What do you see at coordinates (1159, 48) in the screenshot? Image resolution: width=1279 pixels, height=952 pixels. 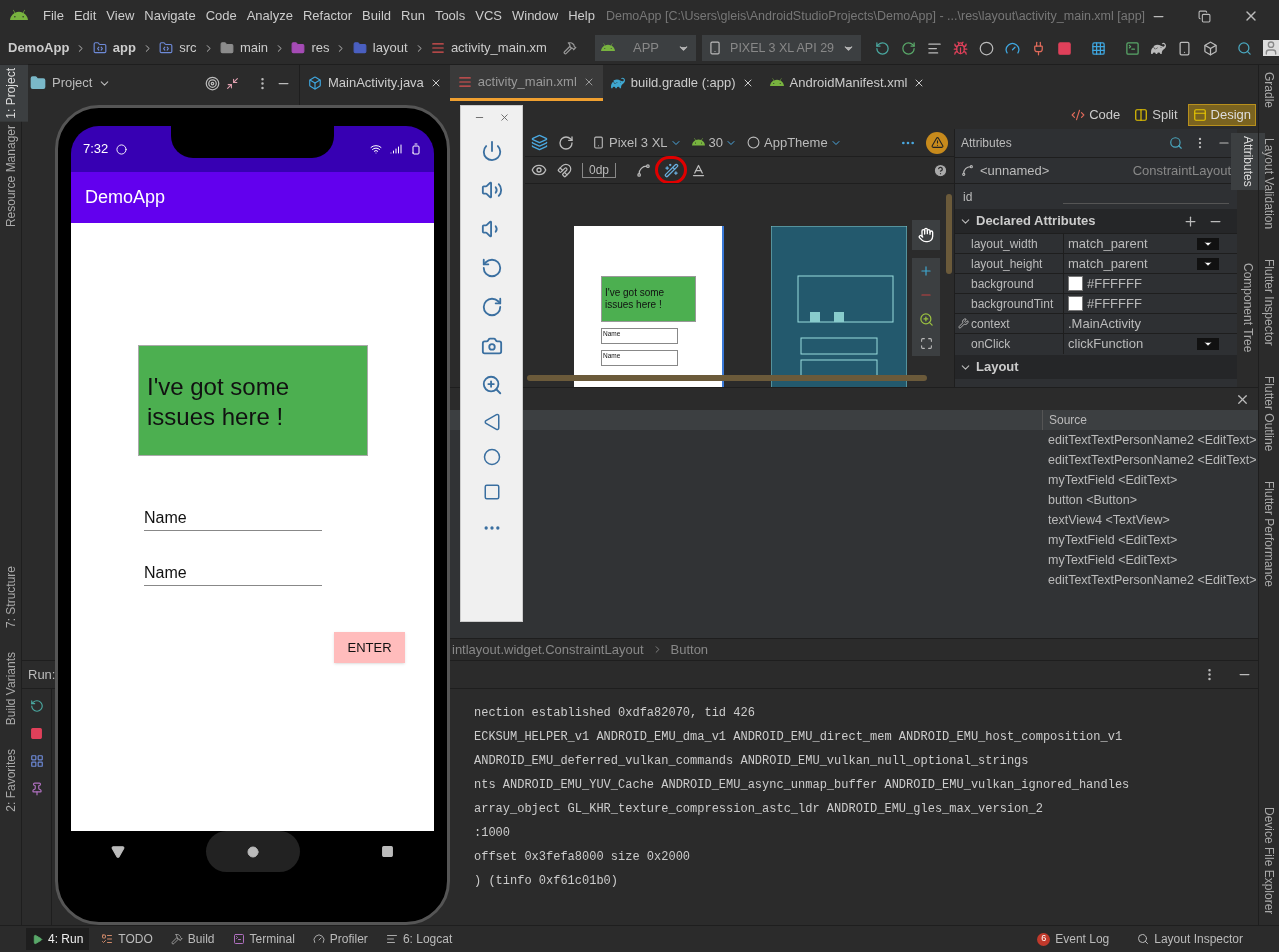 I see `elephant-icon` at bounding box center [1159, 48].